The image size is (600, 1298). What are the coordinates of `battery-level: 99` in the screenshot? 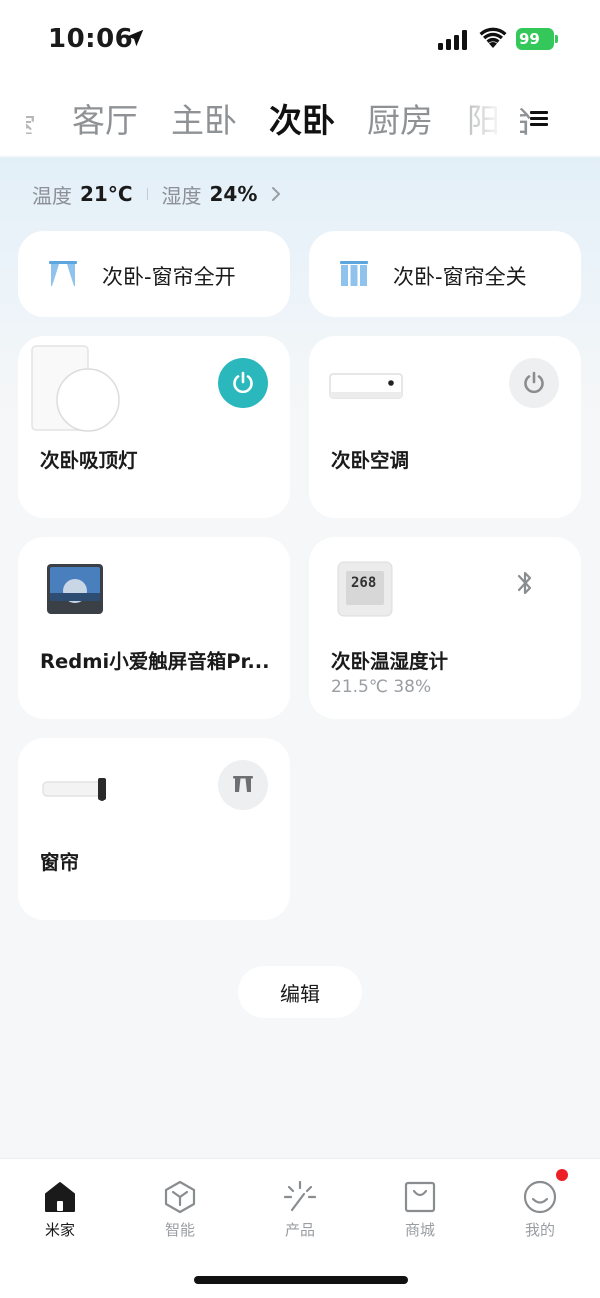 It's located at (535, 39).